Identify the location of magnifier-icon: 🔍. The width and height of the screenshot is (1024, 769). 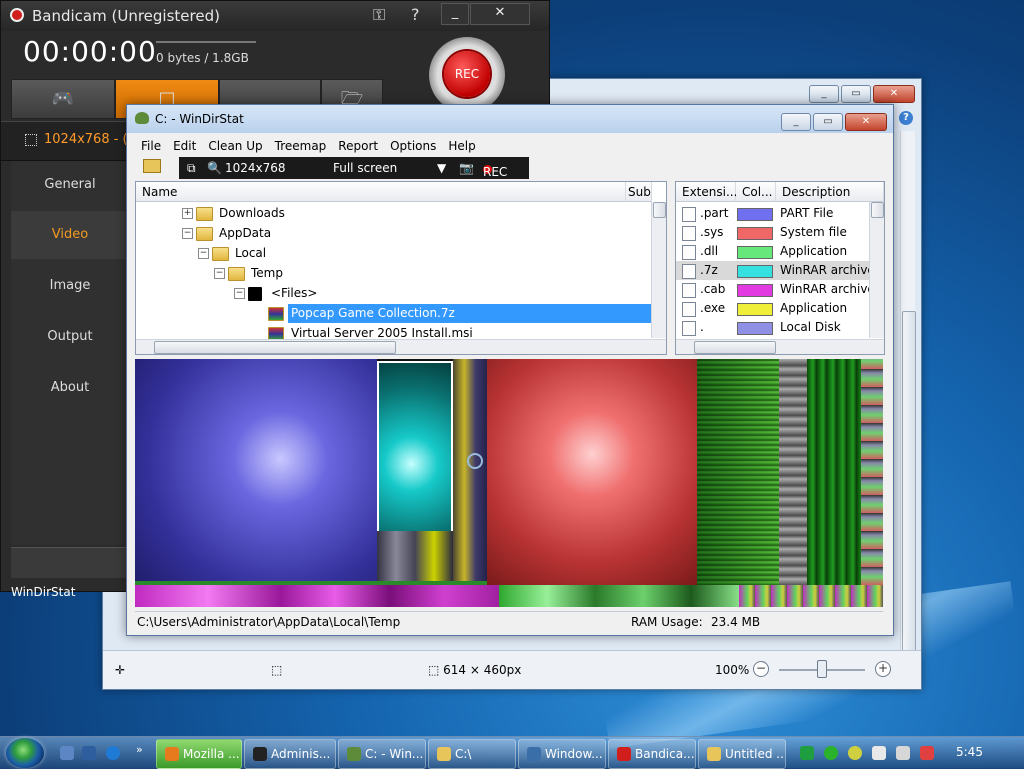
(214, 168).